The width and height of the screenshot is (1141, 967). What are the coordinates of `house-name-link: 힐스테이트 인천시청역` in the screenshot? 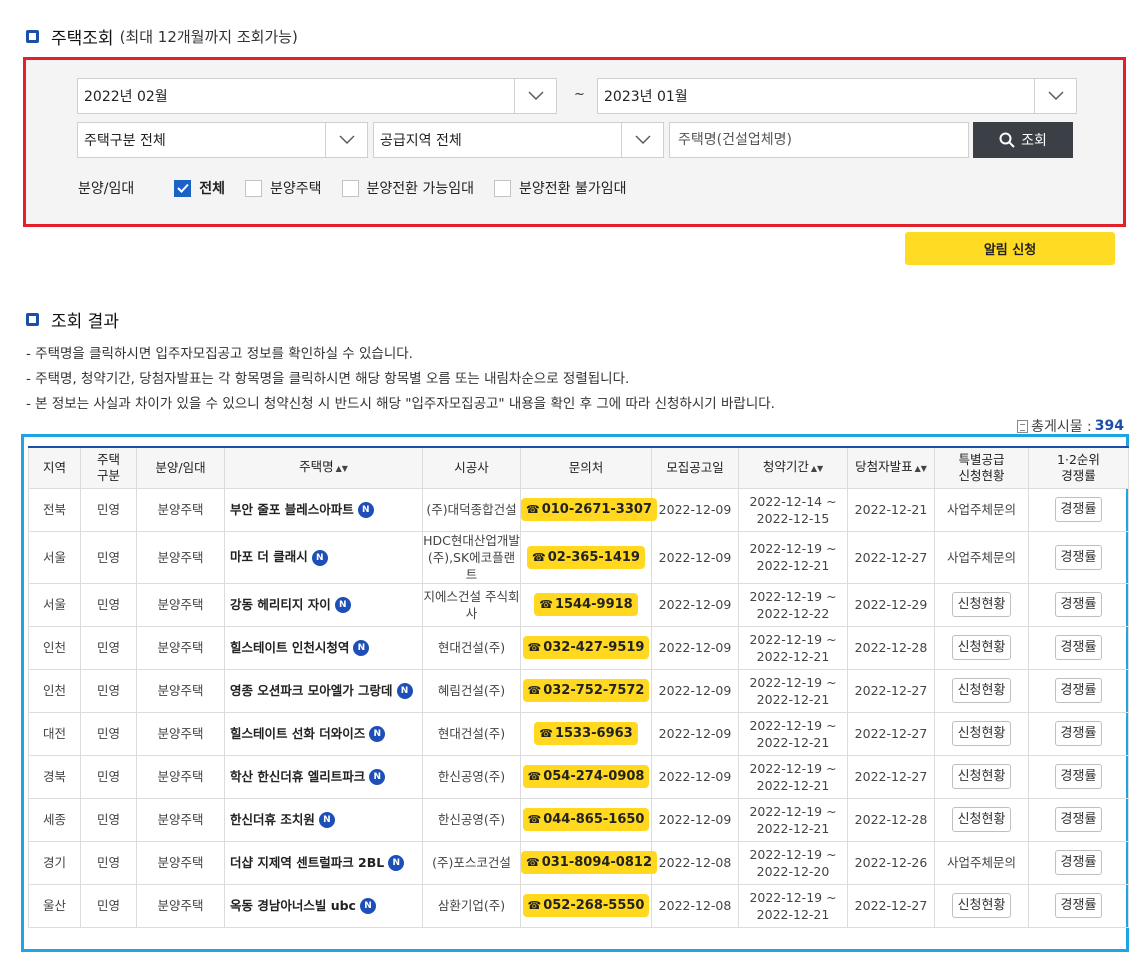 It's located at (289, 647).